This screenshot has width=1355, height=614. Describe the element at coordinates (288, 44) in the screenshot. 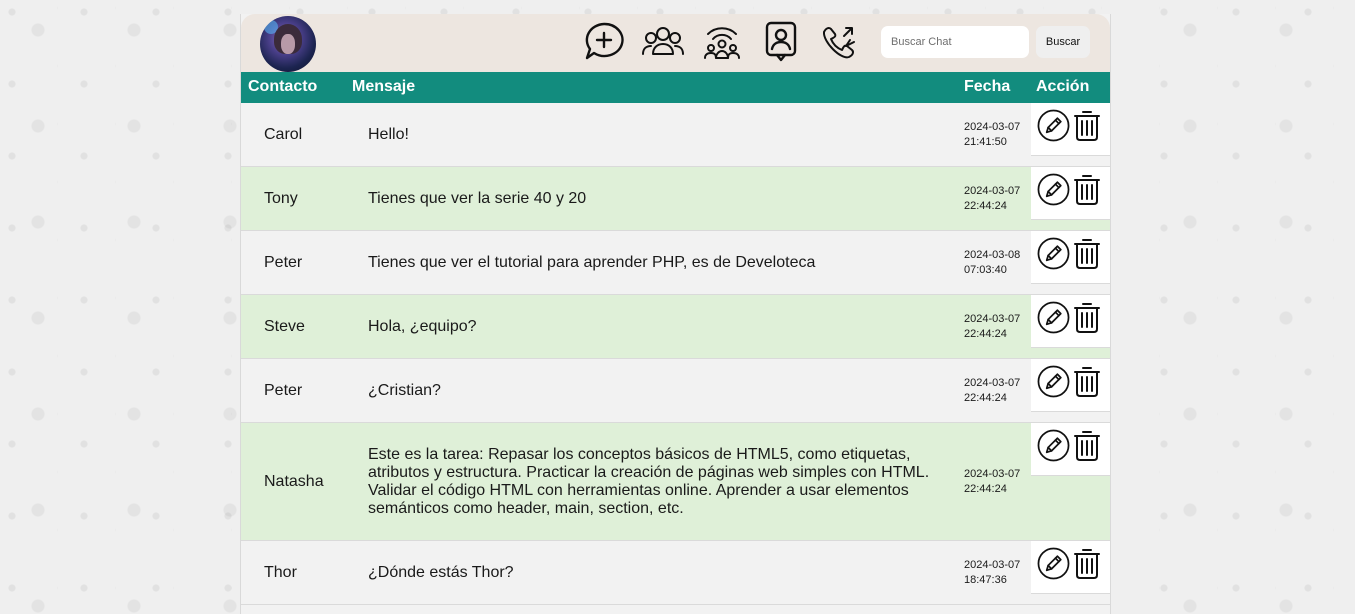

I see `avatar` at that location.